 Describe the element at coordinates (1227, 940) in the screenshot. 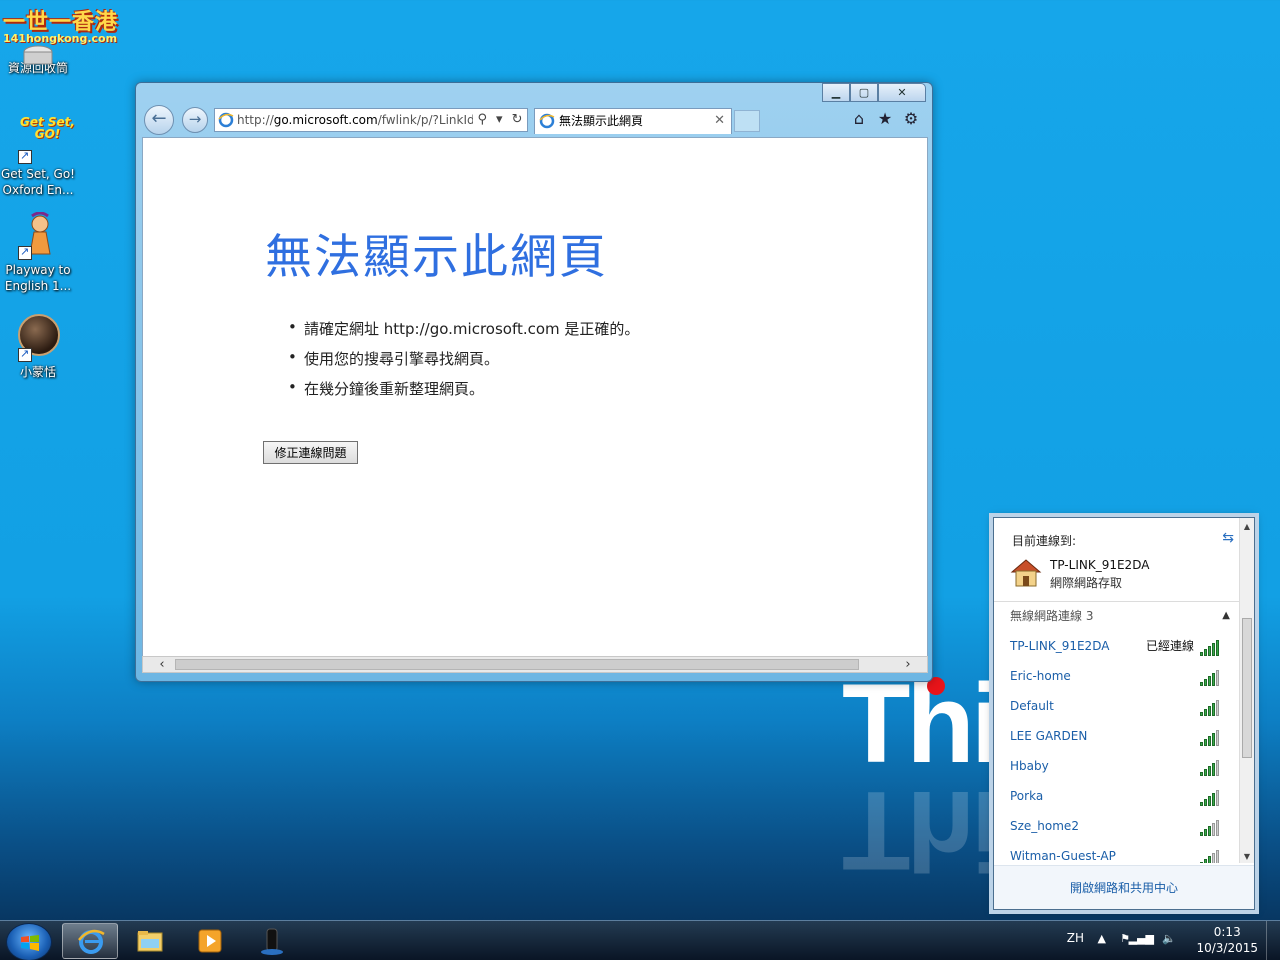

I see `clock: 0:13 10/3/2015` at that location.